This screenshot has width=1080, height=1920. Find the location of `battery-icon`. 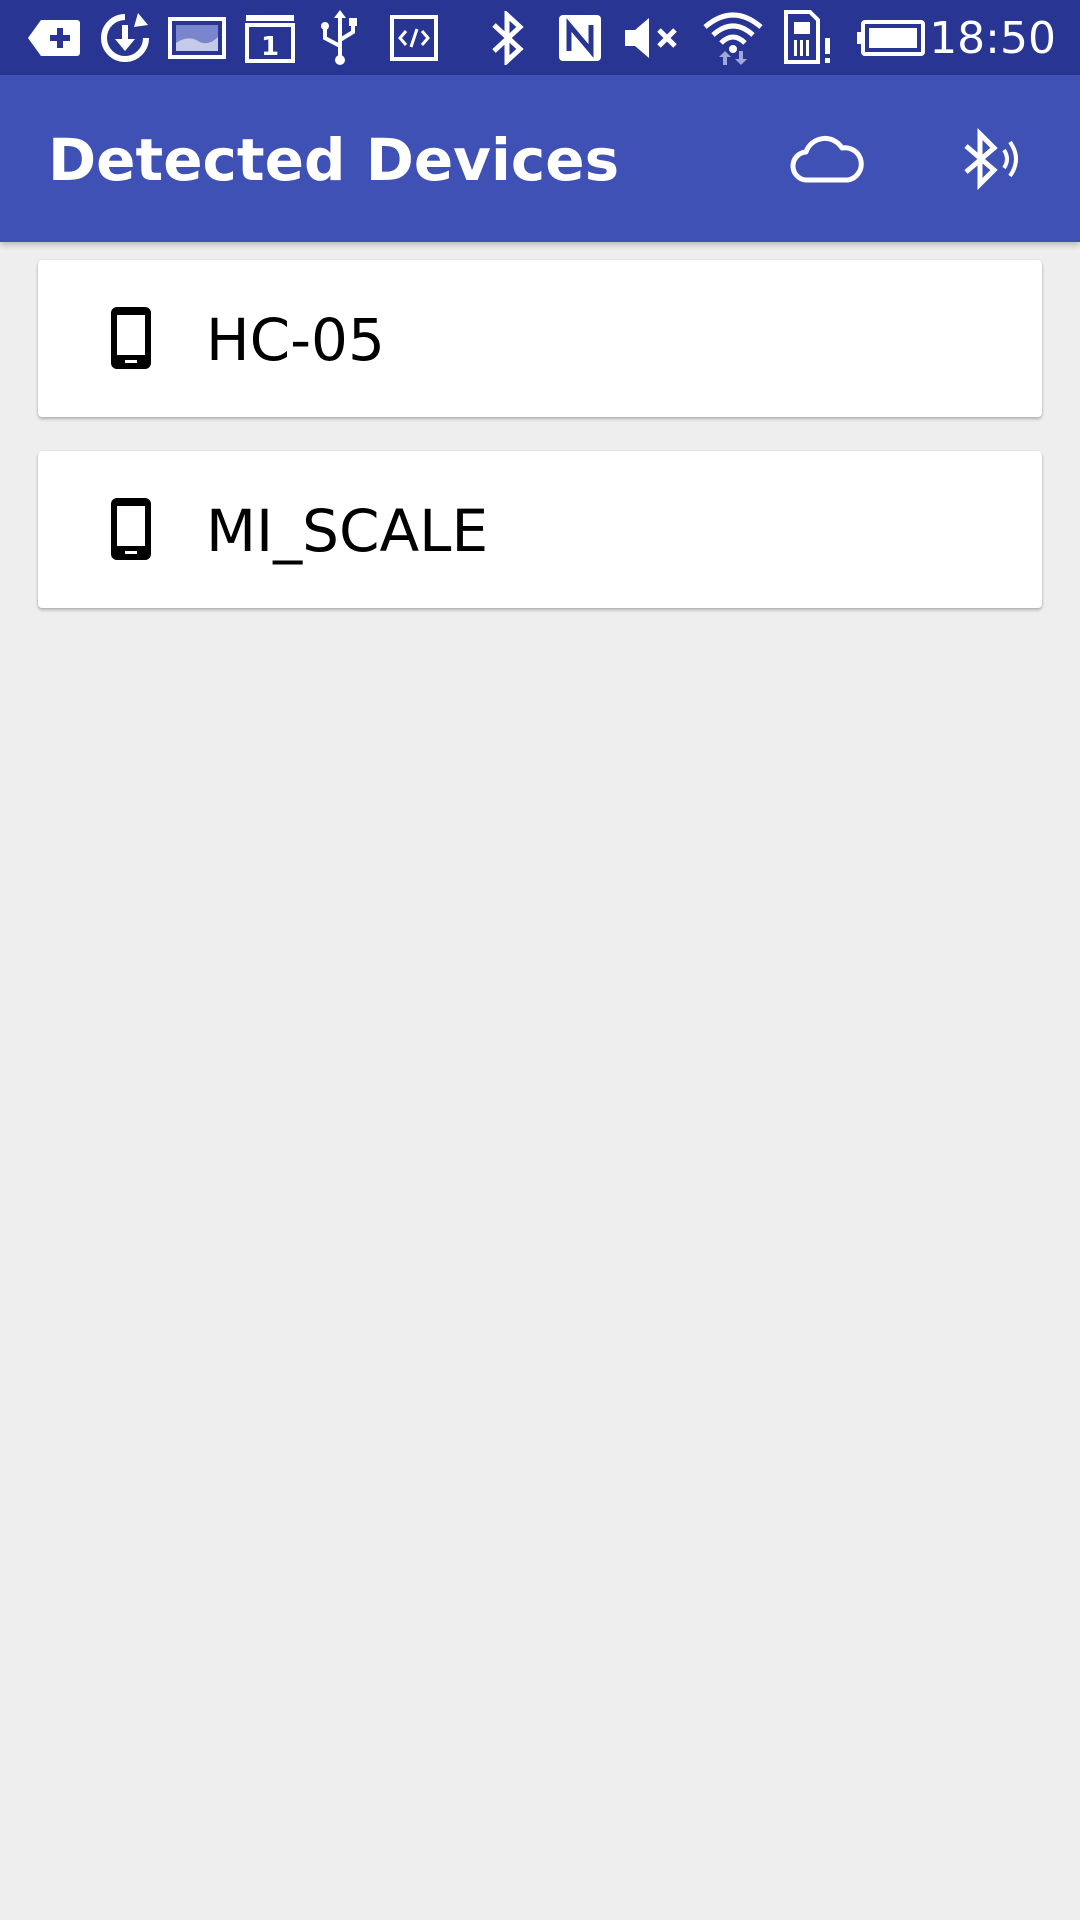

battery-icon is located at coordinates (890, 38).